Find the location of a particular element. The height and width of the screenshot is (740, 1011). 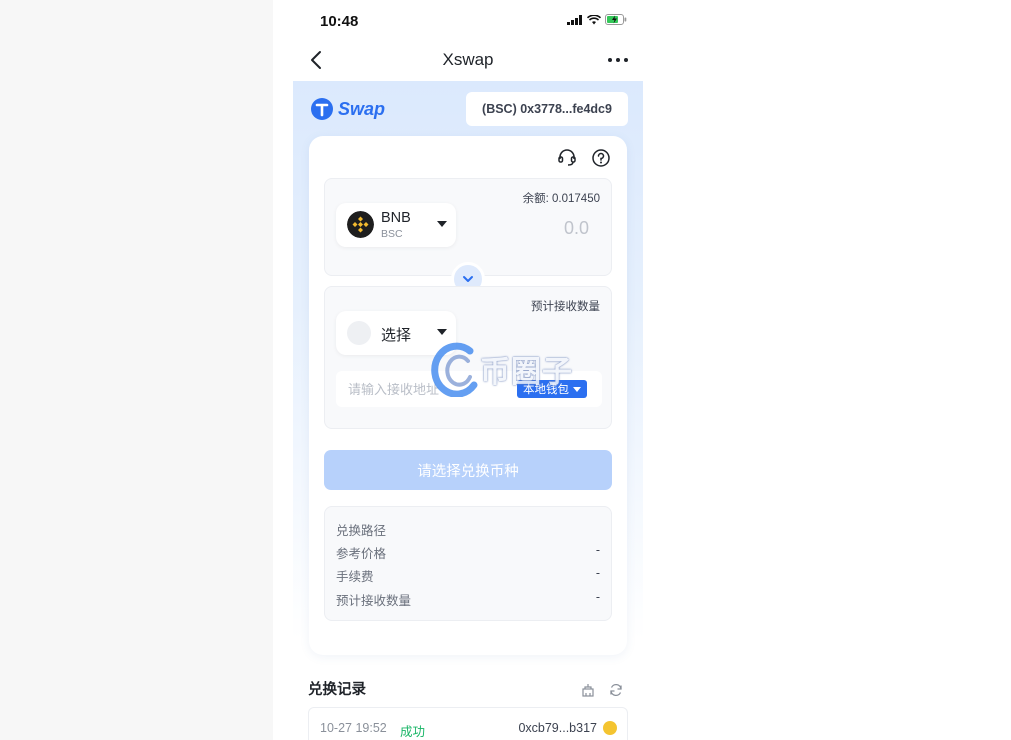

info-row-receive: 预计接收数量 - is located at coordinates (468, 599).